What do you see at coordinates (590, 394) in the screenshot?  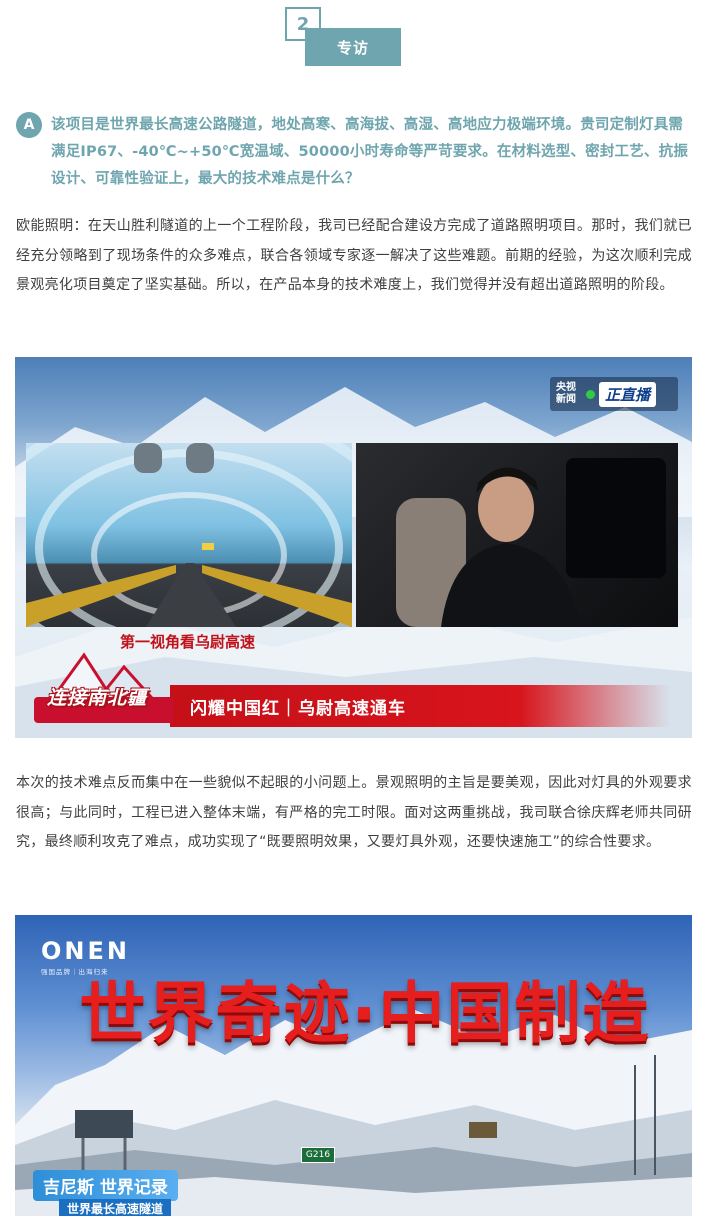 I see `live-dot-icon` at bounding box center [590, 394].